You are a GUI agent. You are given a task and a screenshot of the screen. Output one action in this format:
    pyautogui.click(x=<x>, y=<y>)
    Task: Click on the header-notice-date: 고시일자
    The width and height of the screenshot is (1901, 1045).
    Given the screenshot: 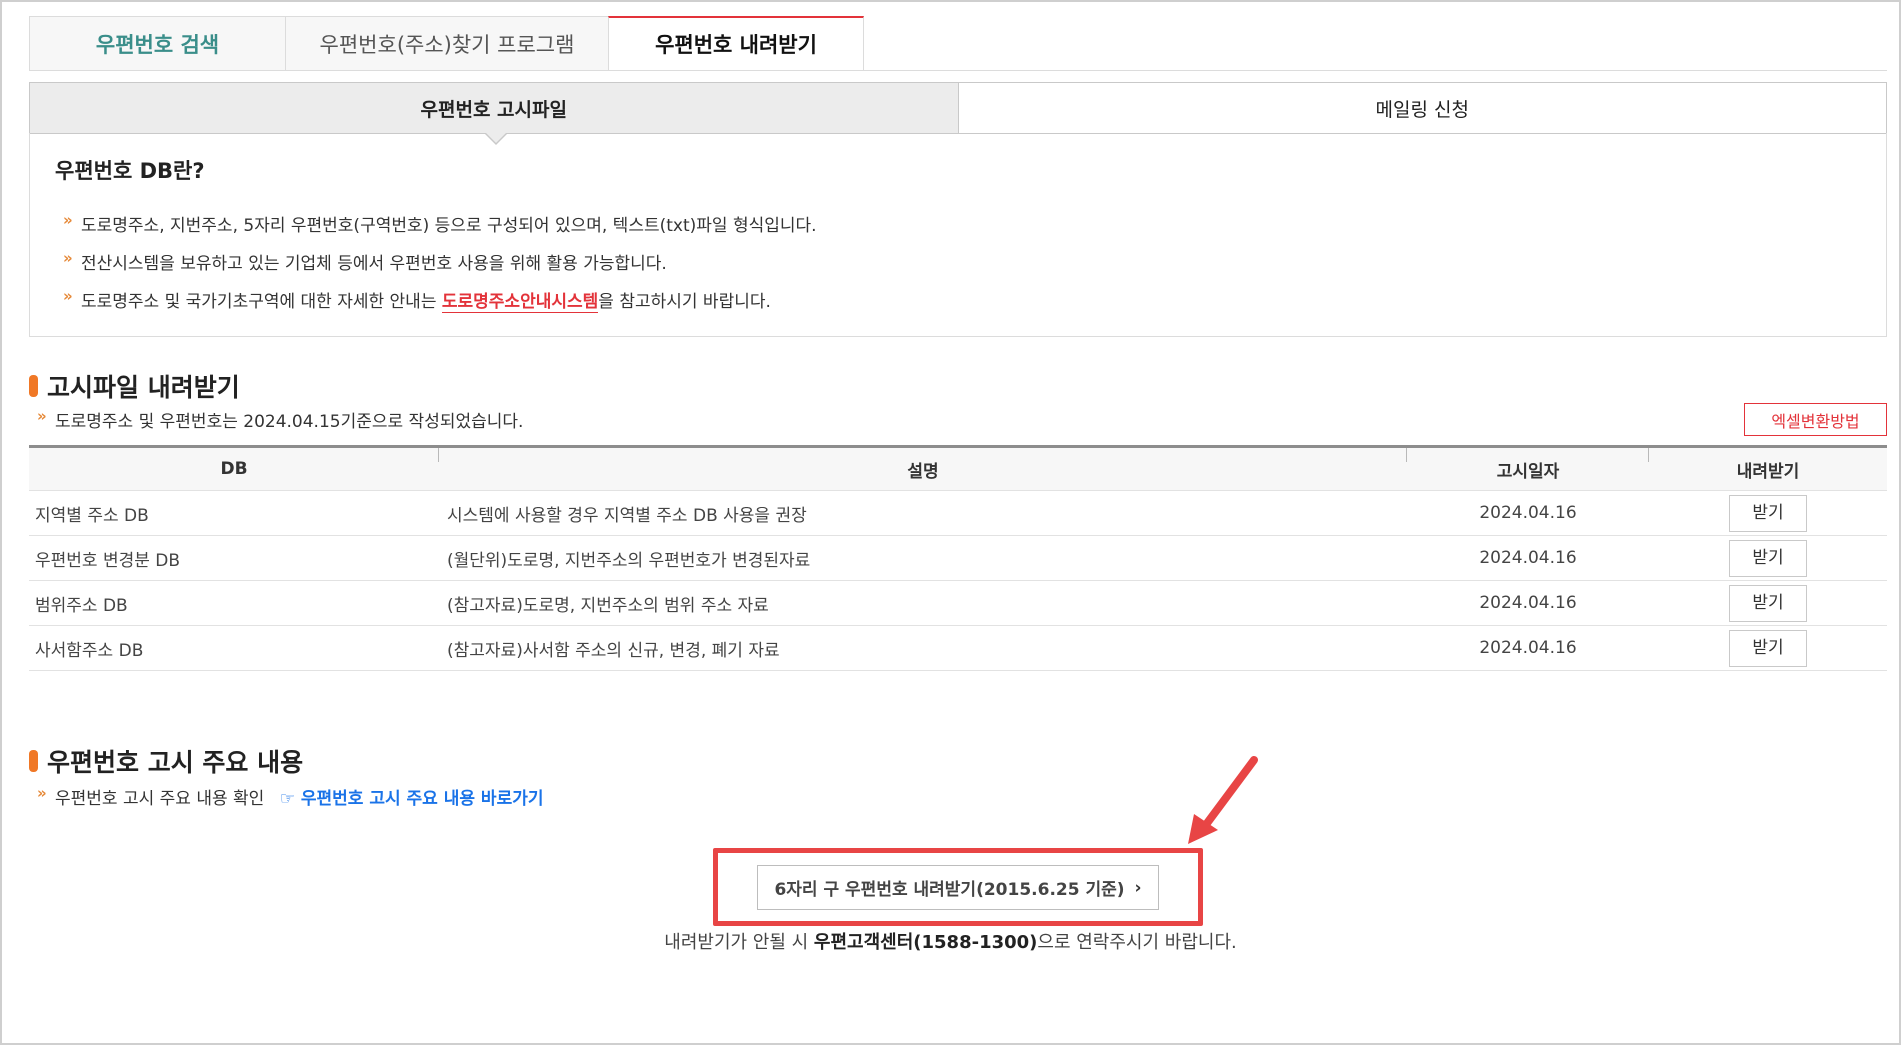 What is the action you would take?
    pyautogui.click(x=1528, y=468)
    